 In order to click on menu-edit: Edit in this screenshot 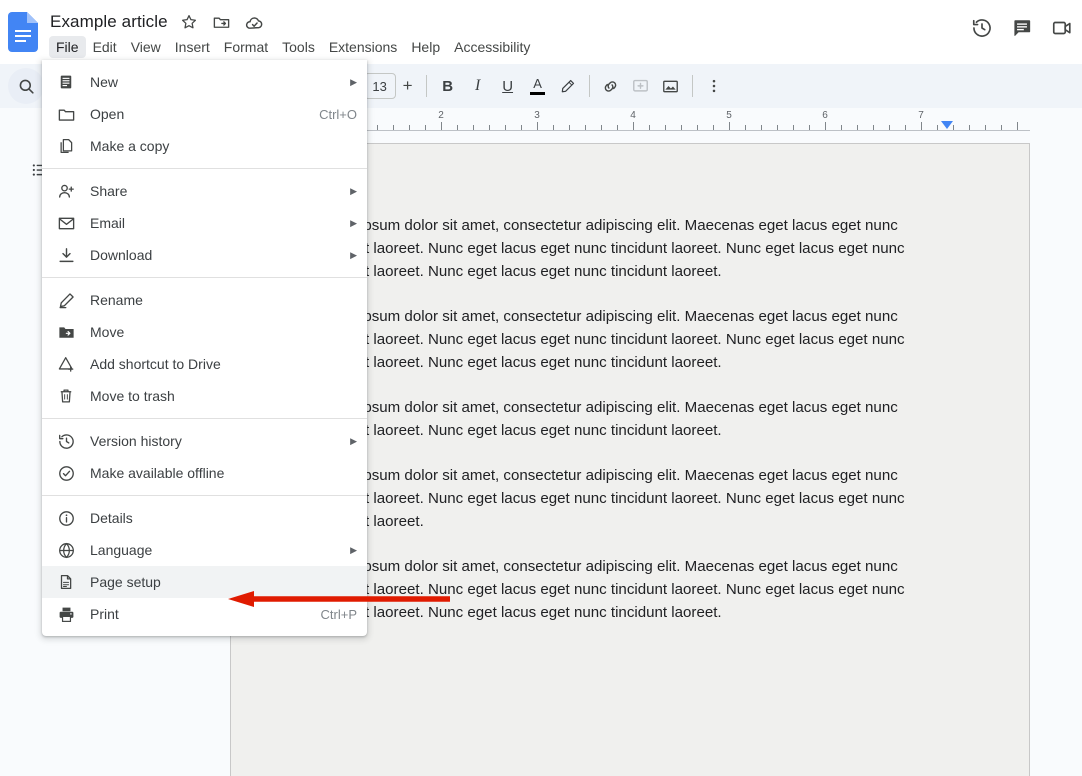, I will do `click(105, 47)`.